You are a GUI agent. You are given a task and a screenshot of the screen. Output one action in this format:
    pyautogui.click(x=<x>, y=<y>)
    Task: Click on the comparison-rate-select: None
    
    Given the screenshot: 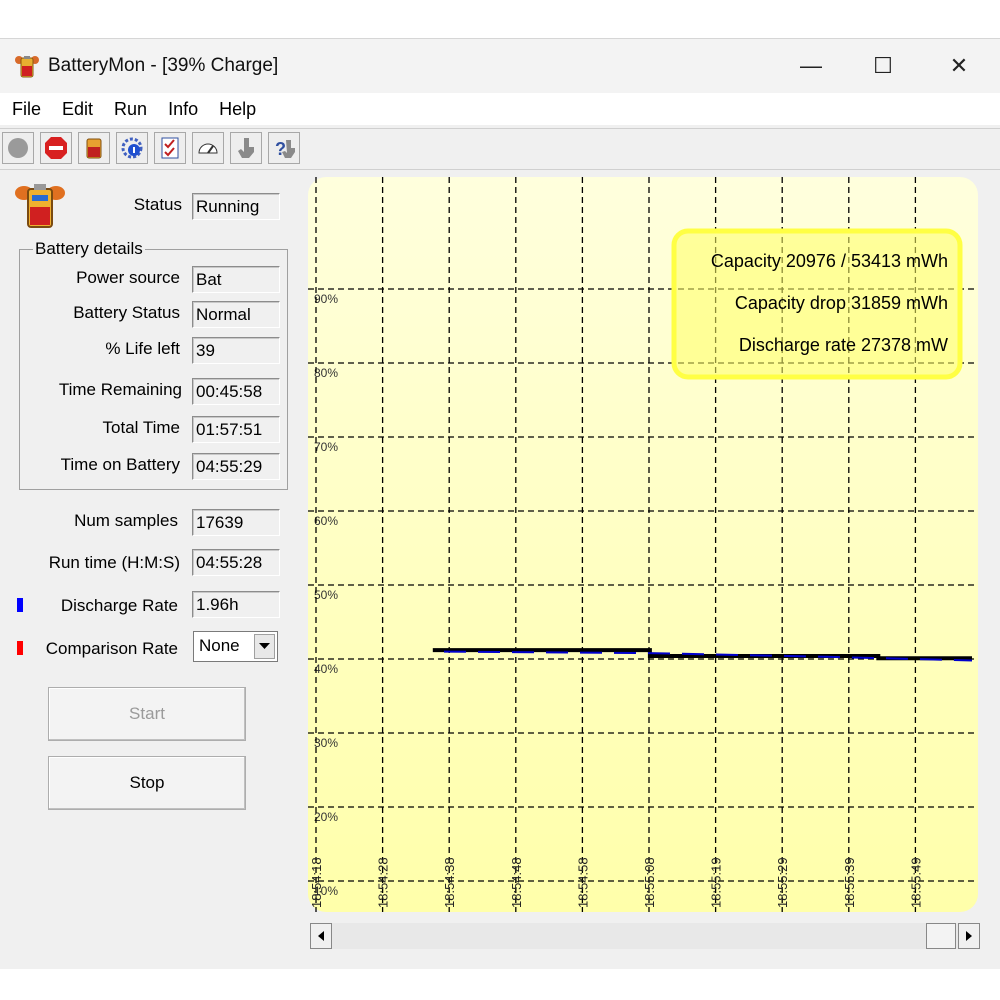 What is the action you would take?
    pyautogui.click(x=235, y=646)
    